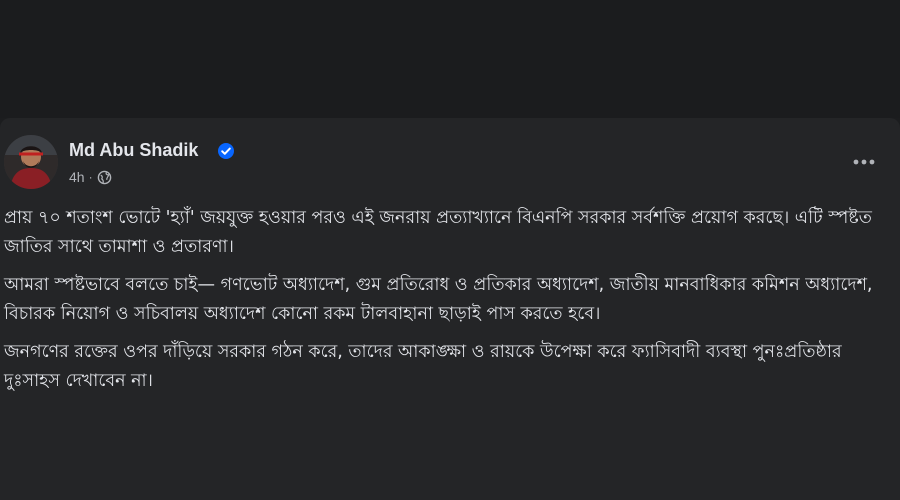 The image size is (900, 500). What do you see at coordinates (104, 177) in the screenshot?
I see `globe-icon` at bounding box center [104, 177].